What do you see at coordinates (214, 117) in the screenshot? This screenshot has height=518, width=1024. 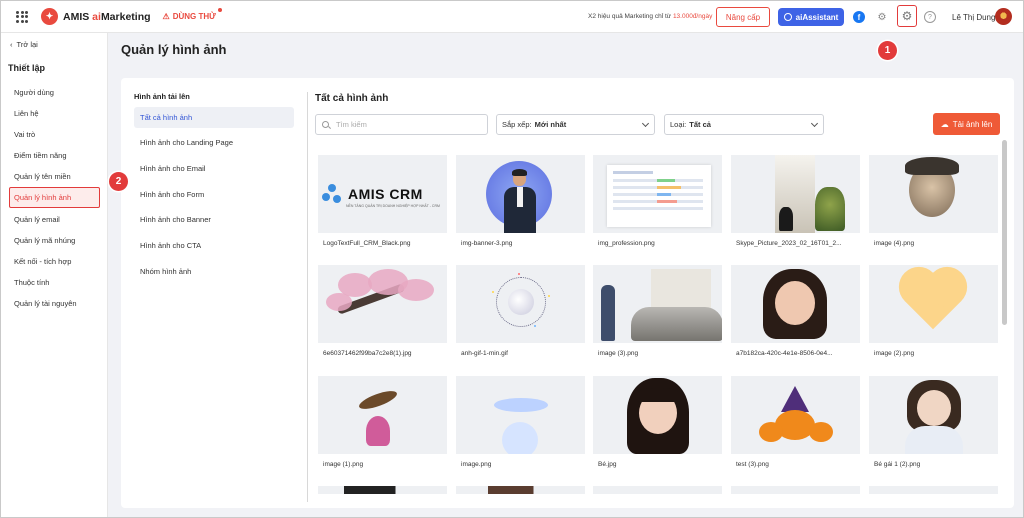 I see `category-all-images: Tất cả hình ảnh` at bounding box center [214, 117].